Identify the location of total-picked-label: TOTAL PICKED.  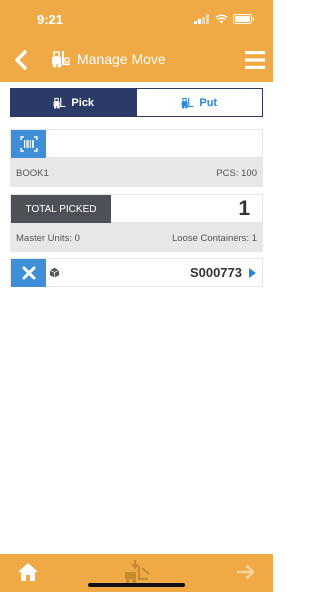
(61, 209).